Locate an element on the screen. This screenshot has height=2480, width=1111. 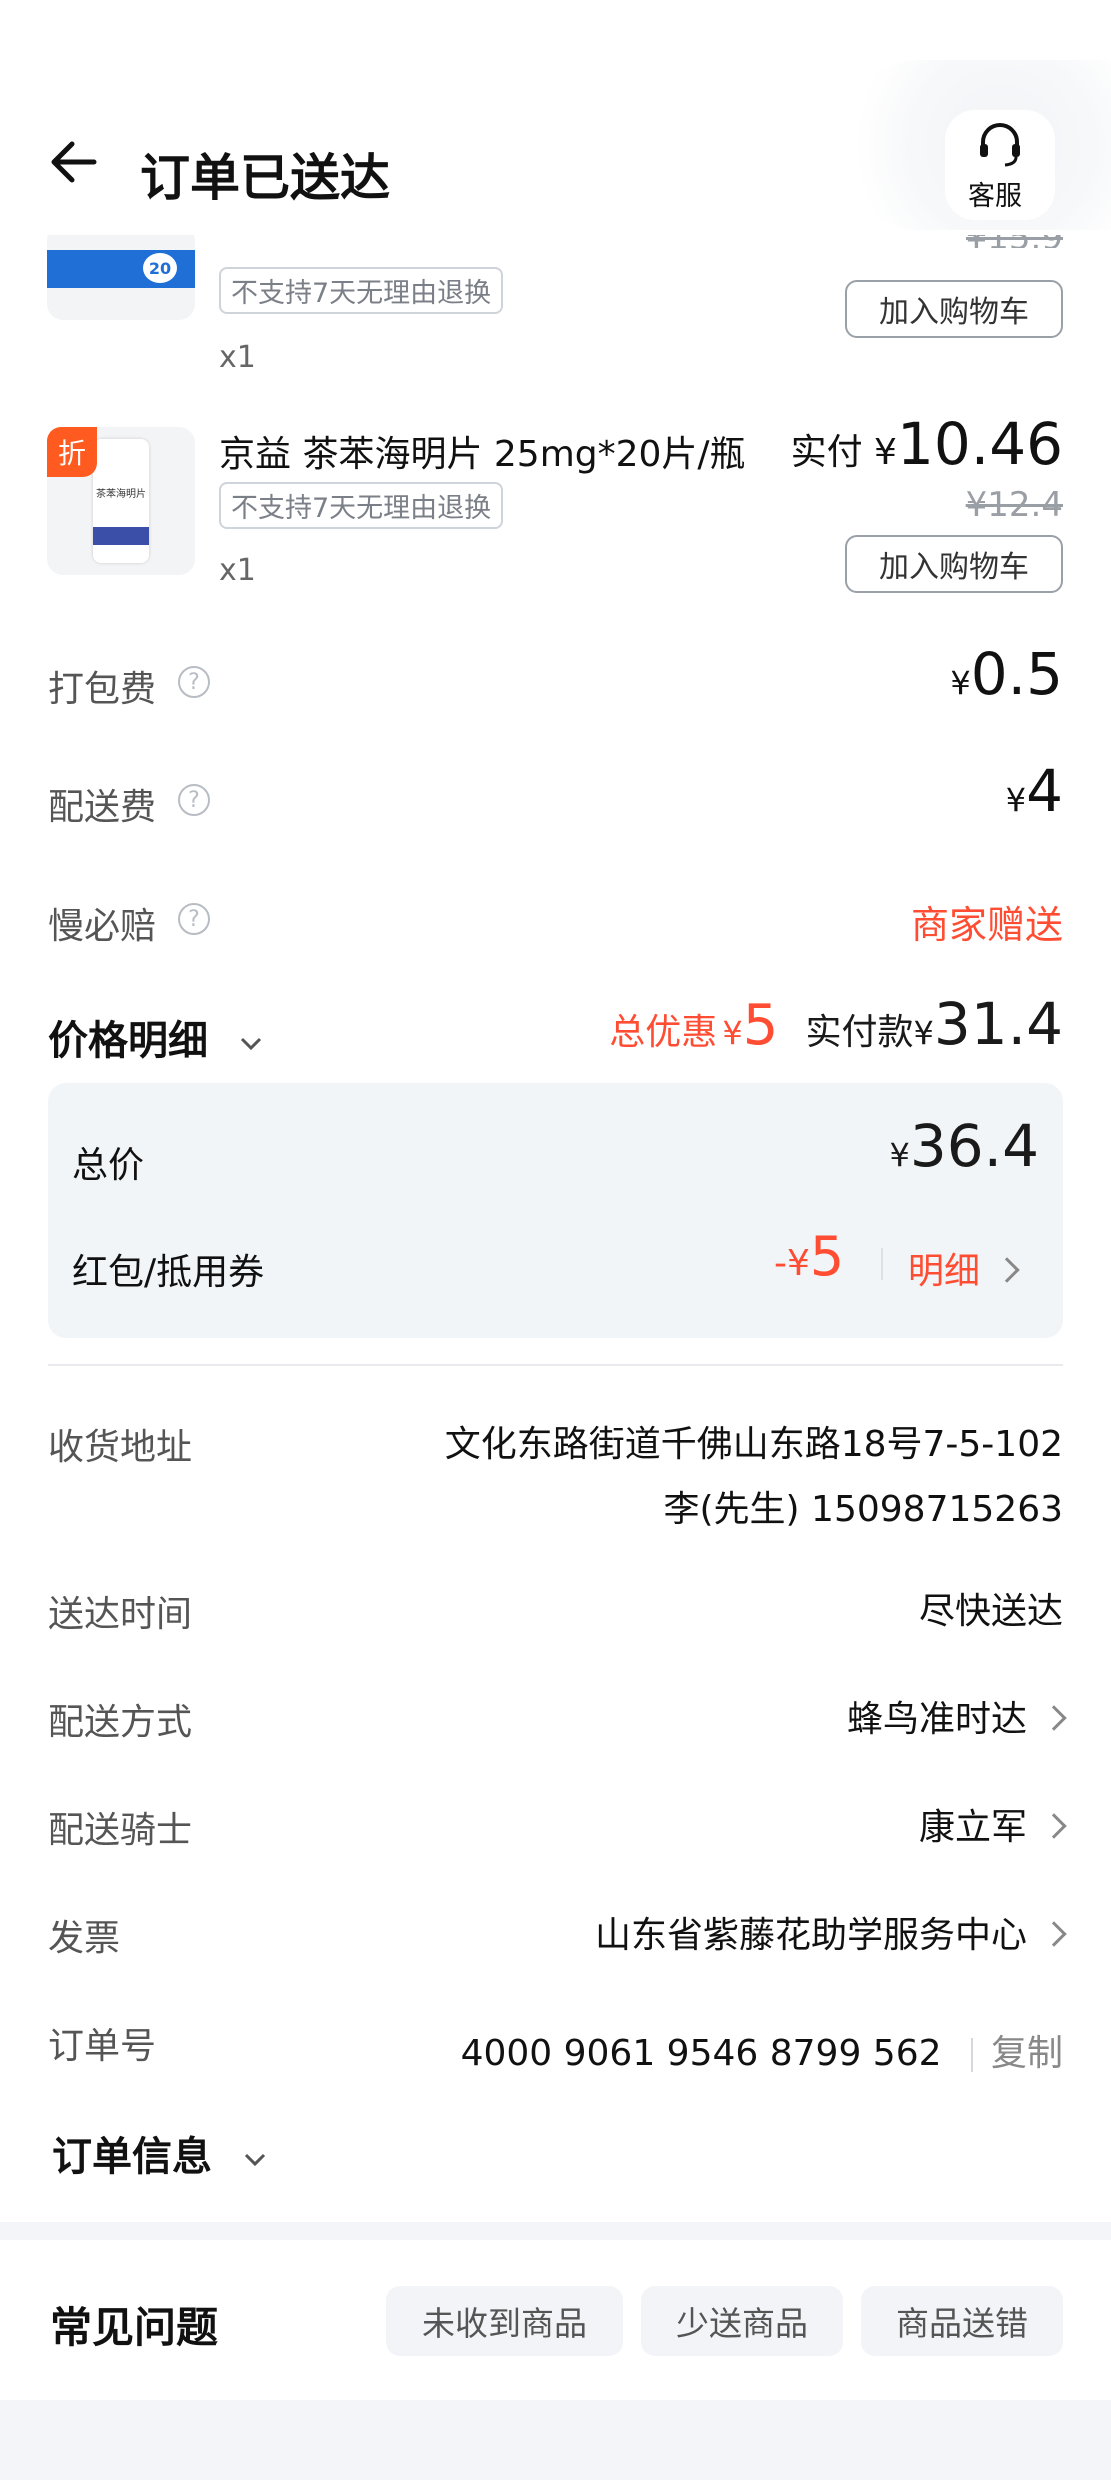
packing-fee-label: 打包费 is located at coordinates (102, 689).